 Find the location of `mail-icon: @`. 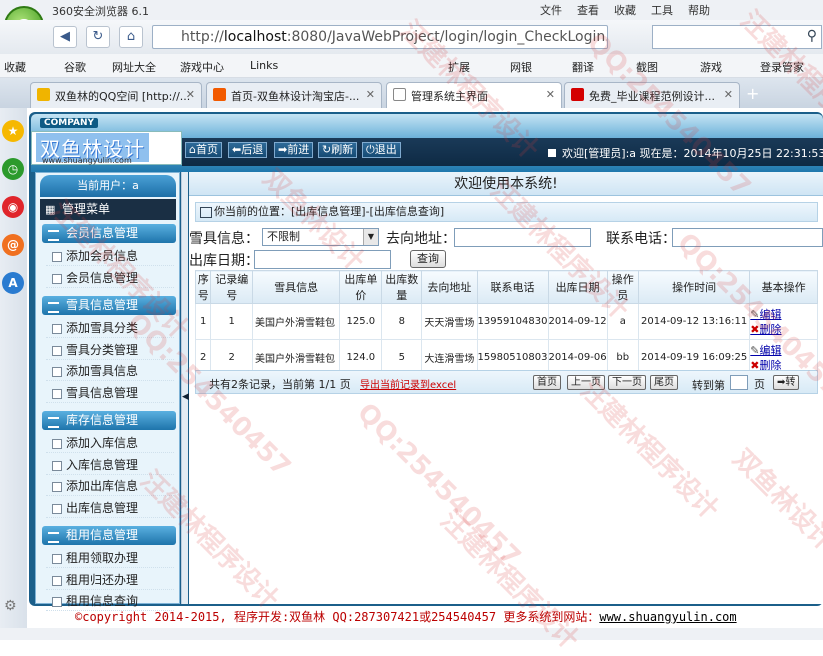

mail-icon: @ is located at coordinates (13, 245).